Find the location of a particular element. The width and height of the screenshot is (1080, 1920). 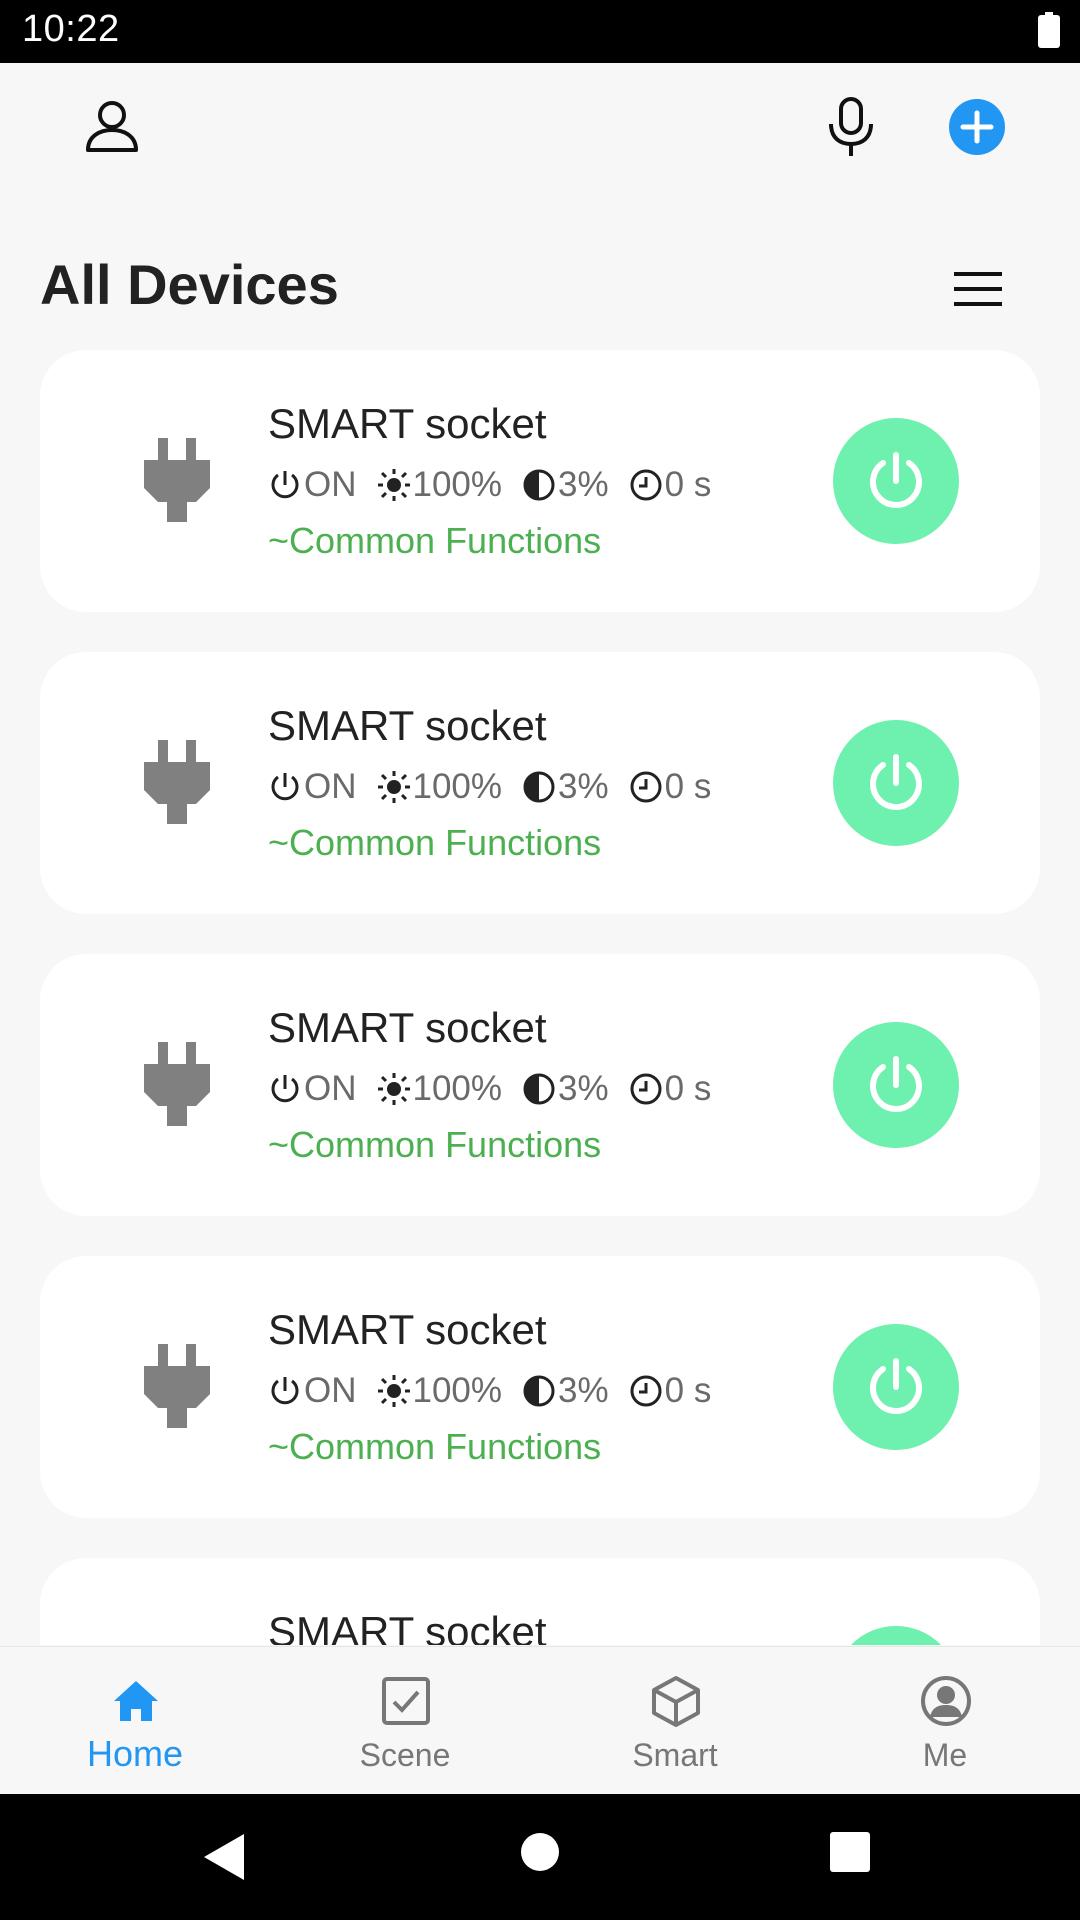

cube-icon is located at coordinates (676, 1701).